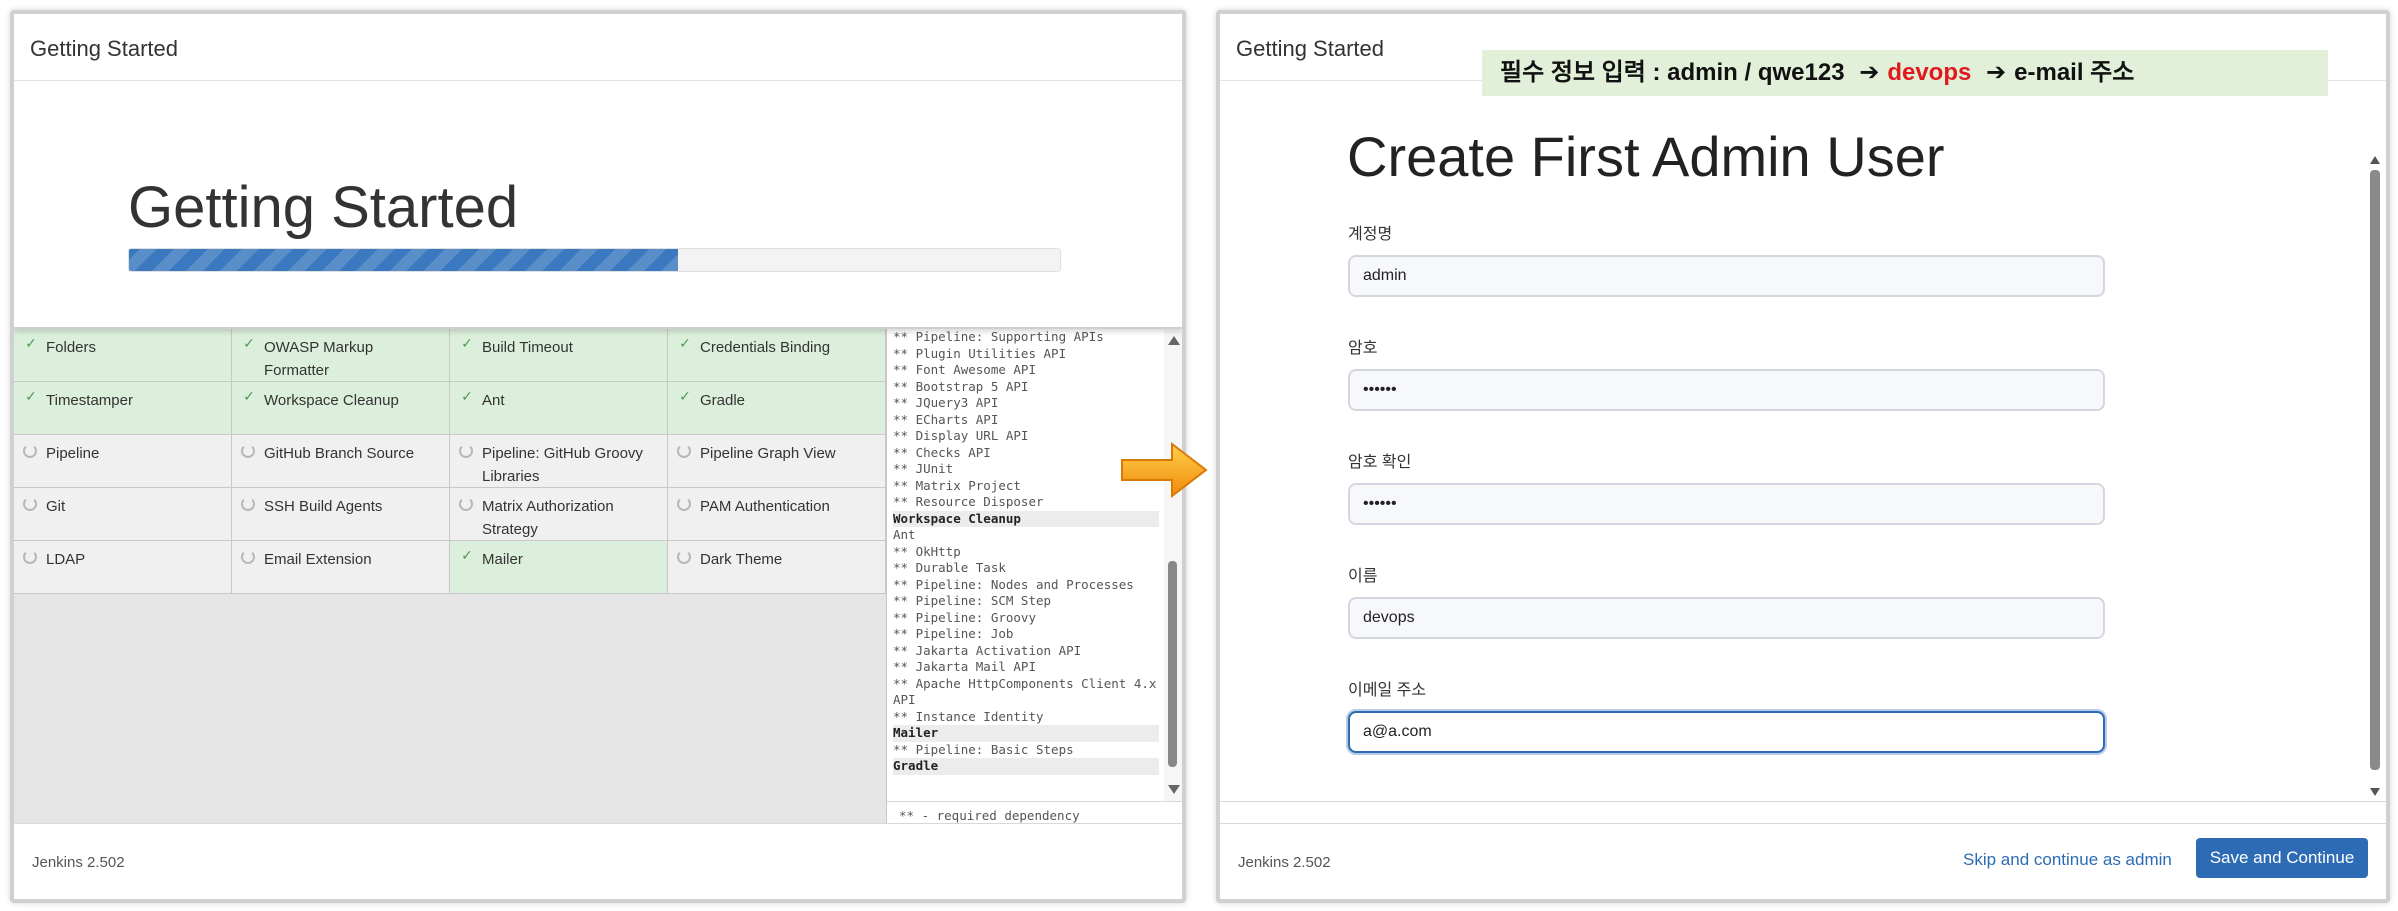 The width and height of the screenshot is (2398, 911). Describe the element at coordinates (123, 567) in the screenshot. I see `plugin-item: LDAP` at that location.